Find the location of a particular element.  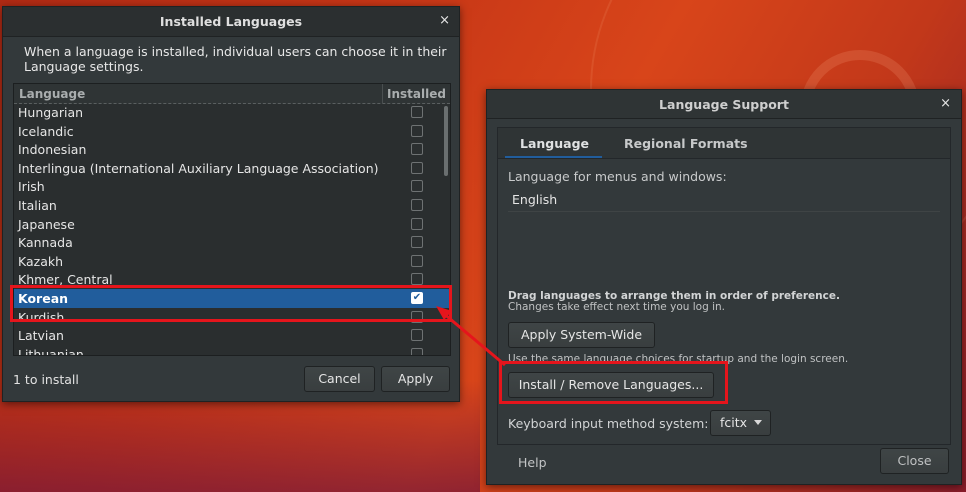

tab-regional-formats: Regional Formats is located at coordinates (686, 143).